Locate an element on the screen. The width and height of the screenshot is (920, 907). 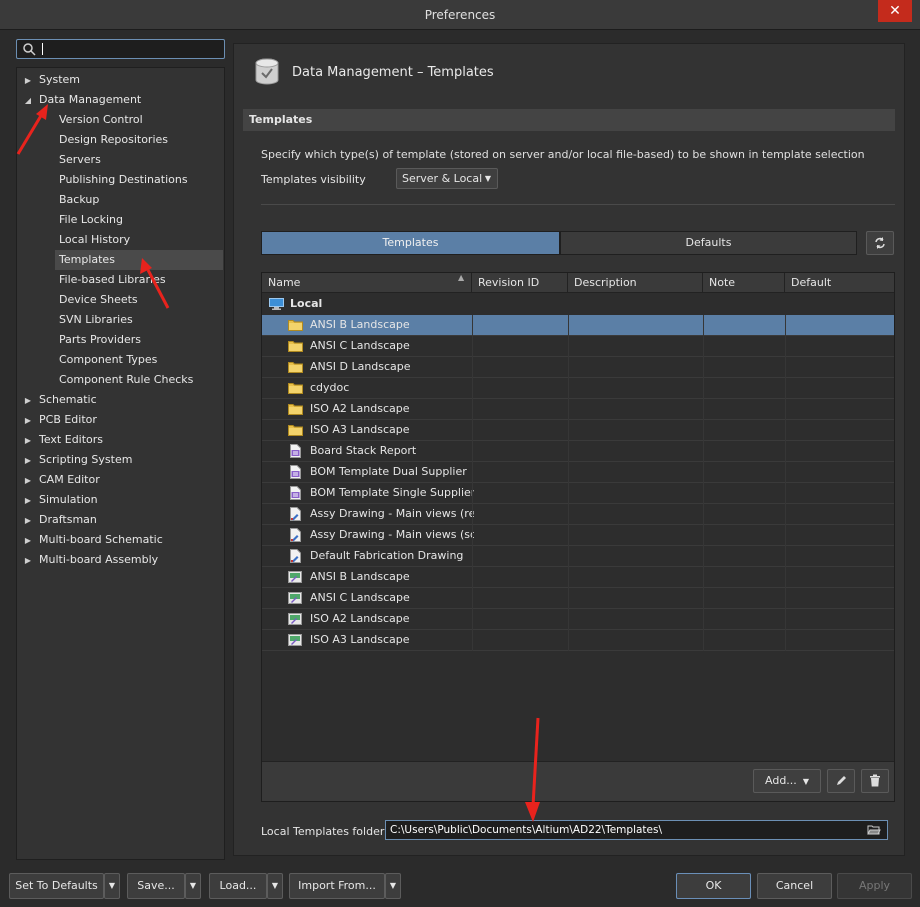
apply-button: Apply is located at coordinates (874, 886).